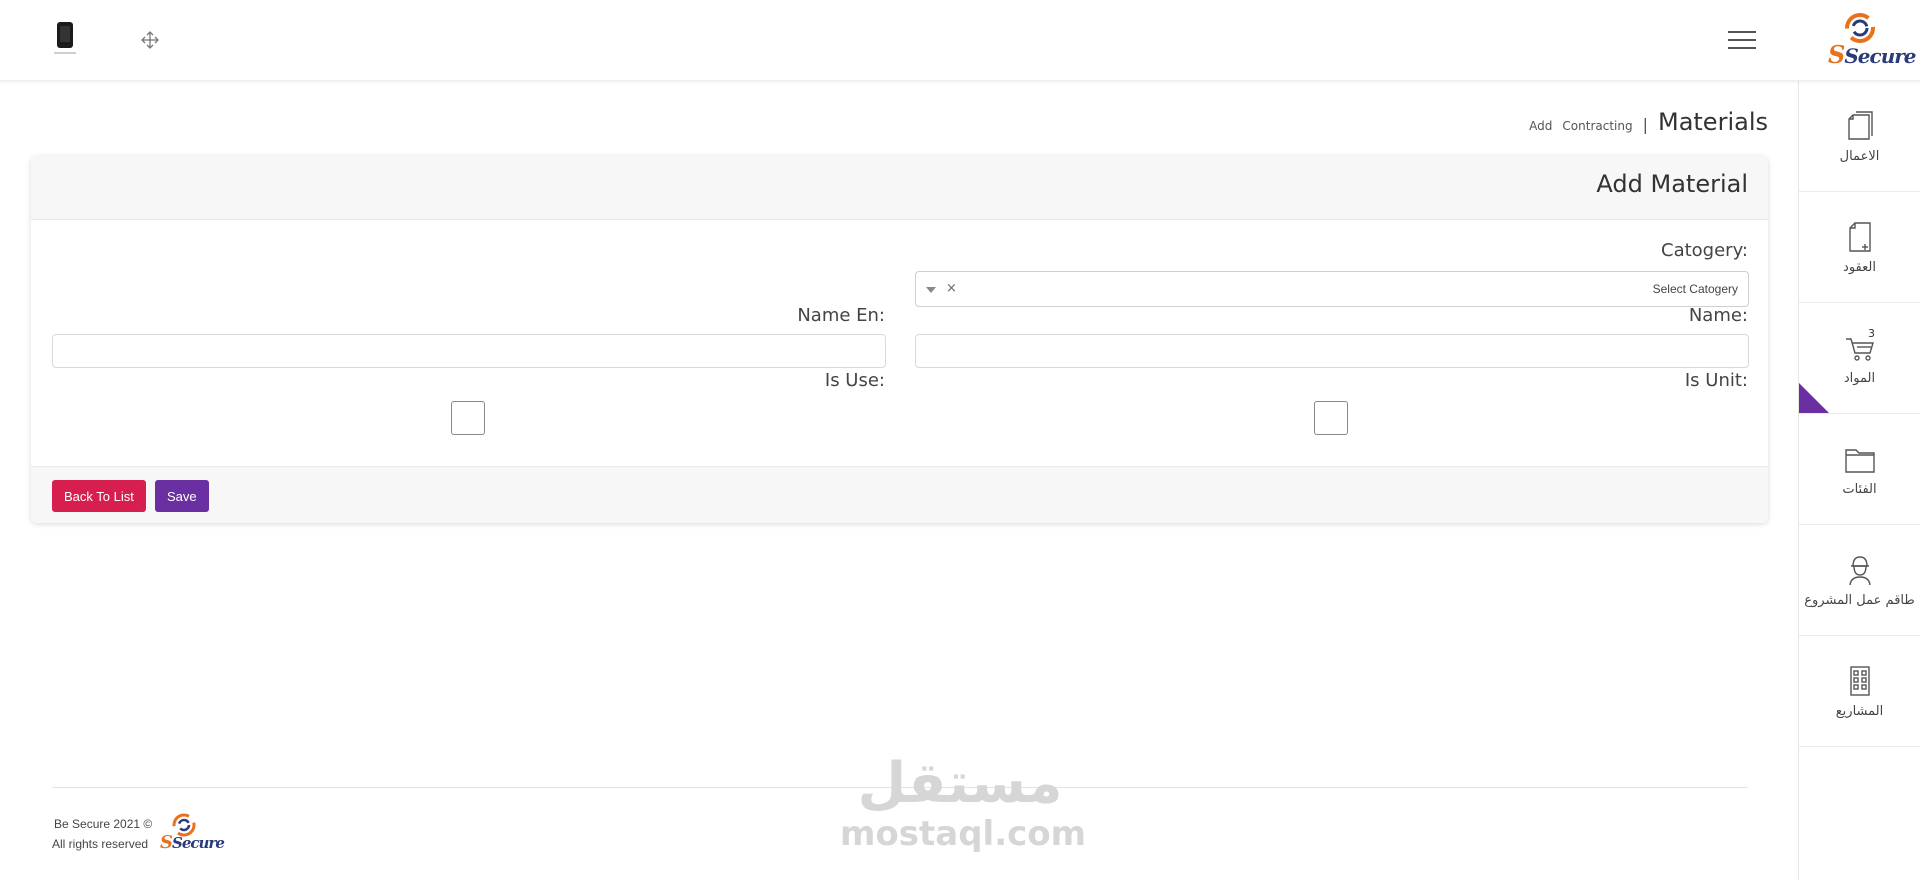 The height and width of the screenshot is (880, 1920). What do you see at coordinates (1859, 600) in the screenshot?
I see `sidebar-item-label: طاقم عمل المشروع` at bounding box center [1859, 600].